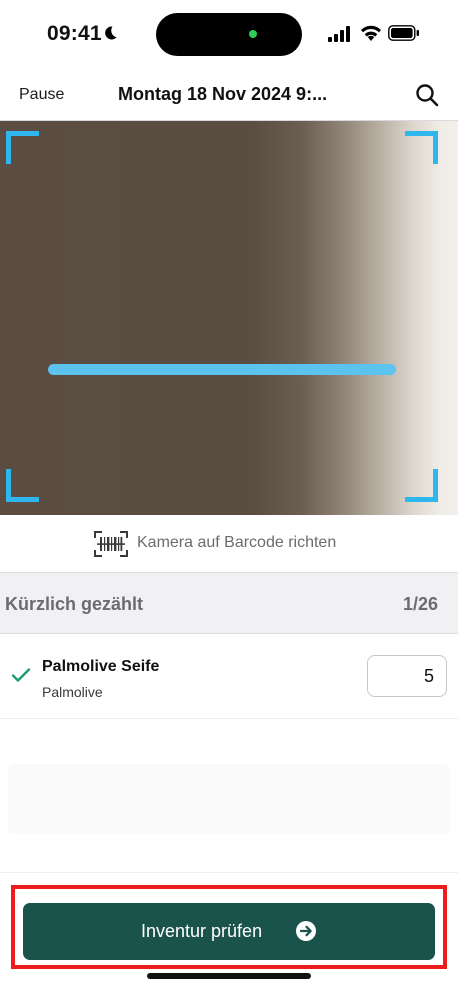 Image resolution: width=458 pixels, height=989 pixels. I want to click on check-inventory-label: Inventur prüfen, so click(202, 931).